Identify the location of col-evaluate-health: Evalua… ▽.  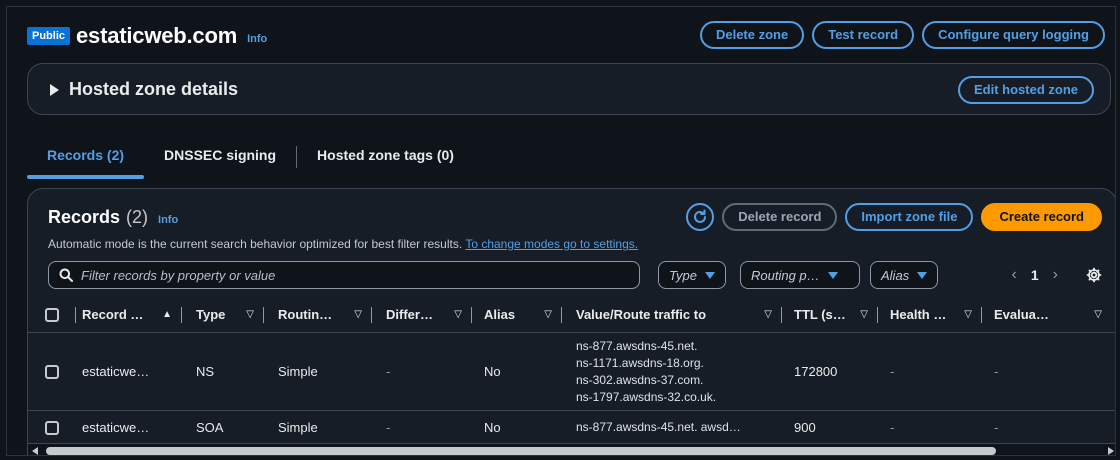
(1047, 315).